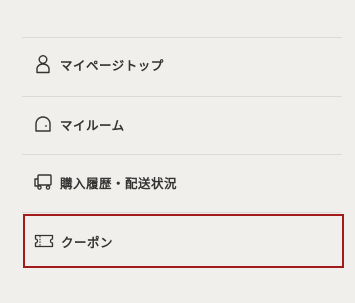  What do you see at coordinates (44, 241) in the screenshot?
I see `coupon-ticket-icon` at bounding box center [44, 241].